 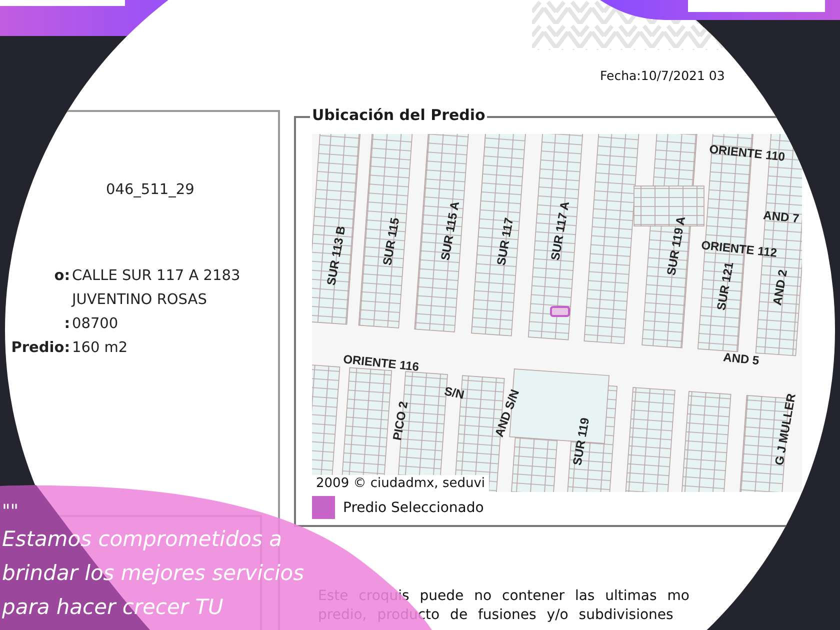 I want to click on field-value: JUVENTINO ROSAS, so click(x=139, y=300).